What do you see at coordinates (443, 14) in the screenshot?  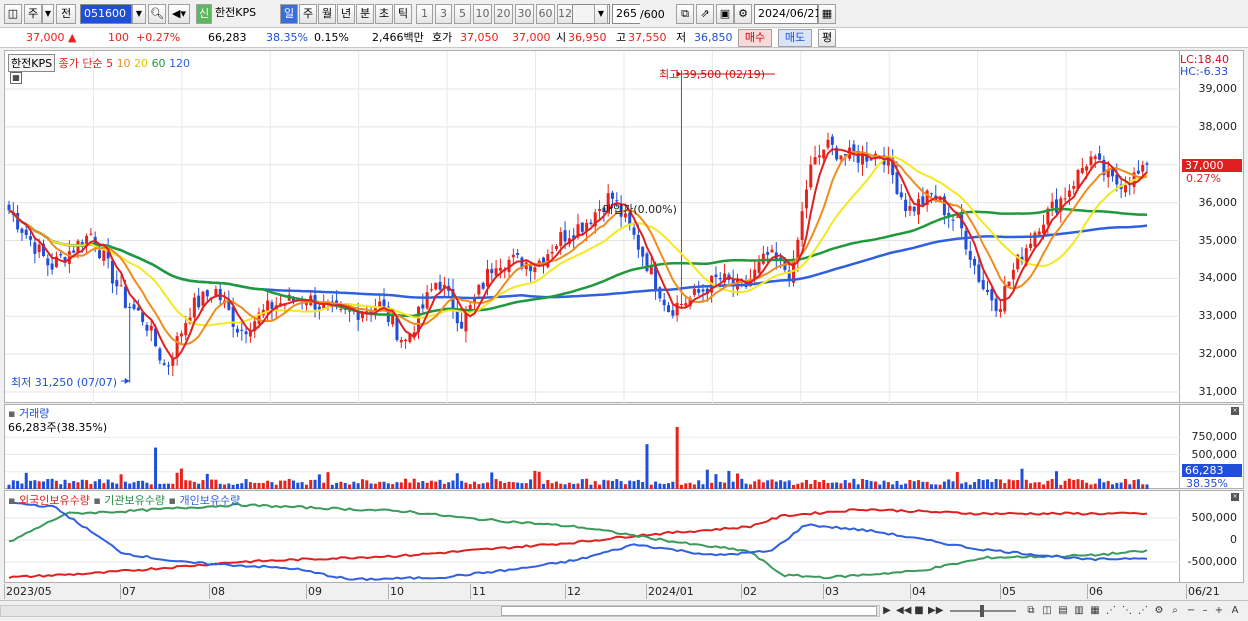 I see `interval-button-3: 3` at bounding box center [443, 14].